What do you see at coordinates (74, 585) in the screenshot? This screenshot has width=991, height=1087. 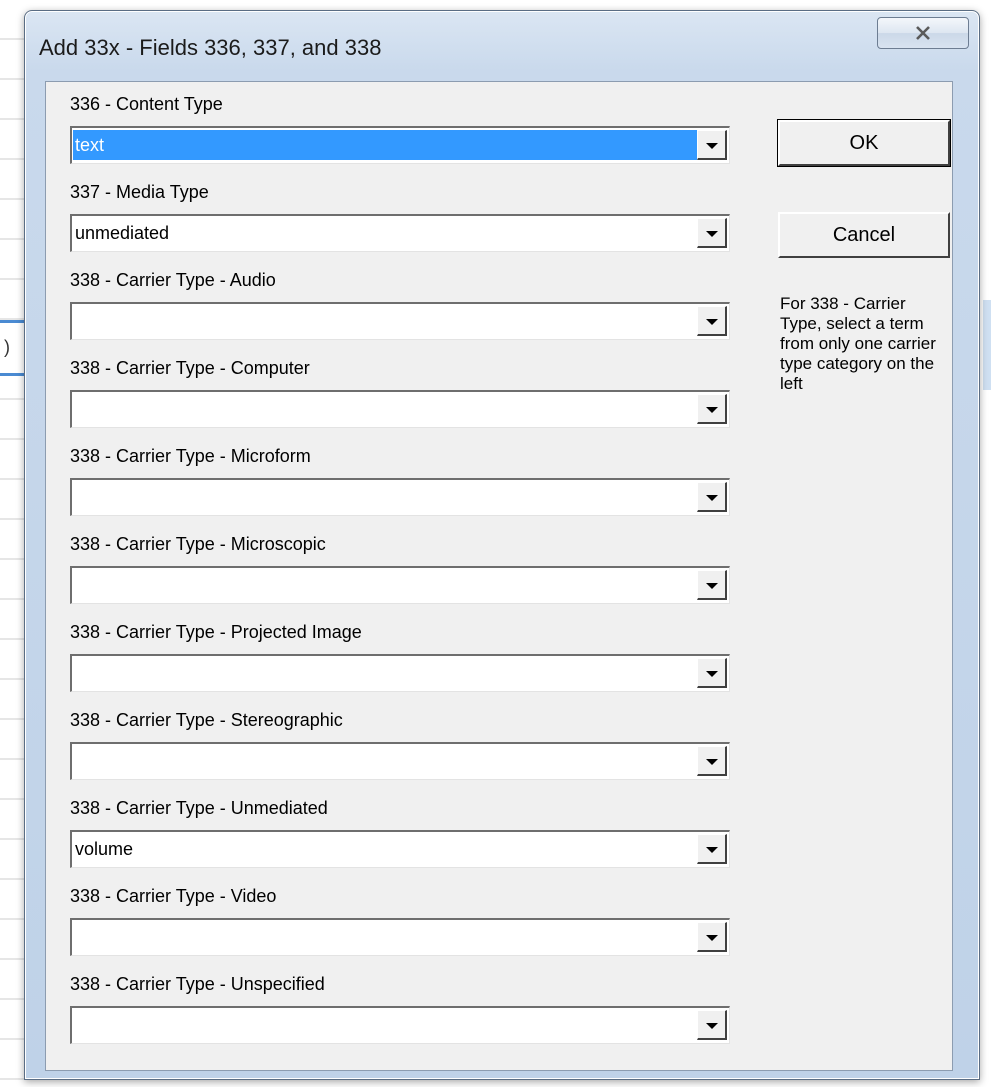 I see `carrier-microscopic-value` at bounding box center [74, 585].